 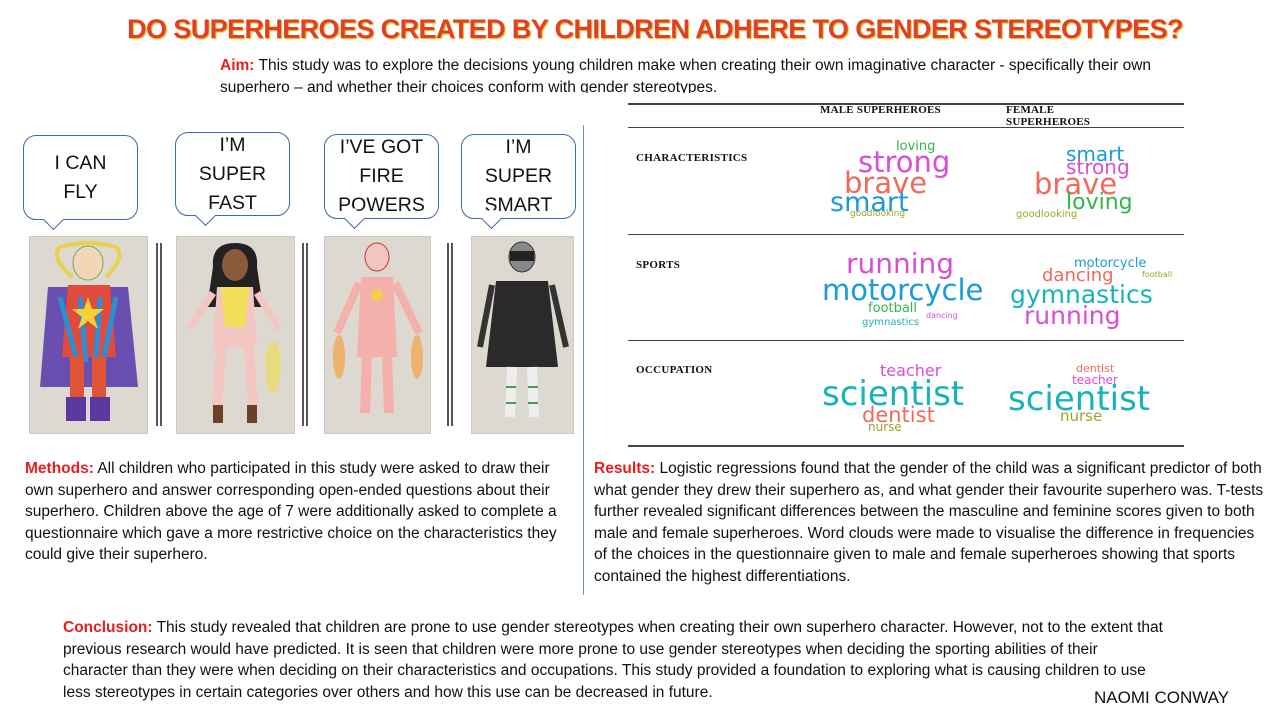 What do you see at coordinates (880, 110) in the screenshot?
I see `col-header-male: MALE SUPERHEROES` at bounding box center [880, 110].